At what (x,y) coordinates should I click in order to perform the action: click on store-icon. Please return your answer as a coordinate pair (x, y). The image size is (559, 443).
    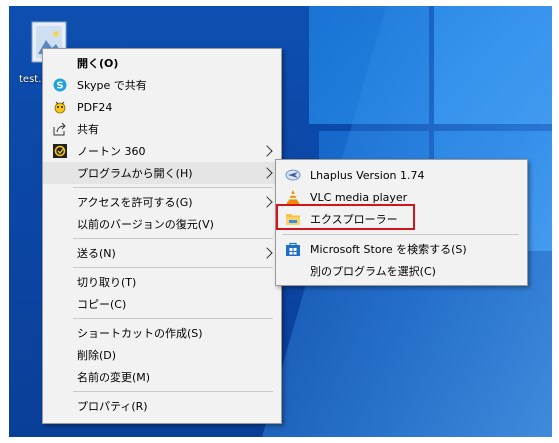
    Looking at the image, I should click on (293, 249).